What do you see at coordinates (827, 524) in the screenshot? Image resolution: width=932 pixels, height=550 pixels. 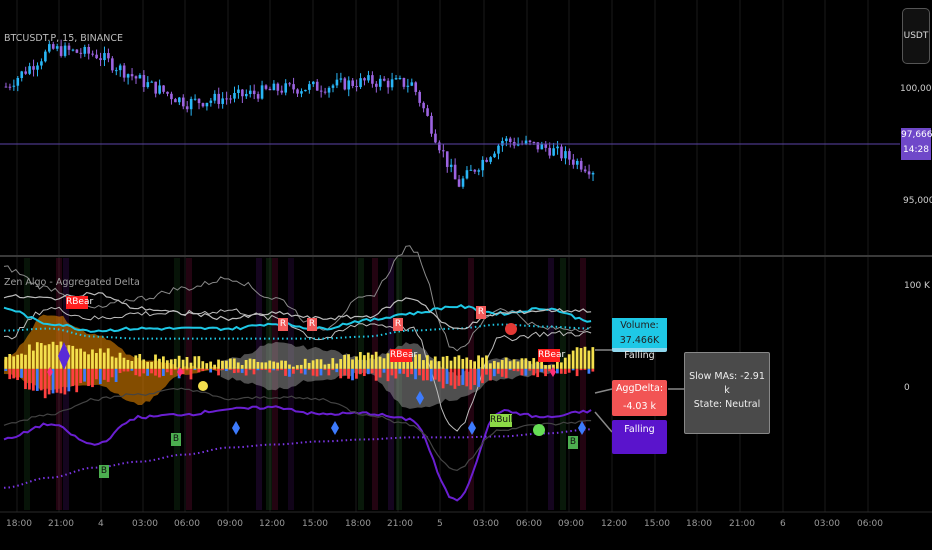 I see `time-axis-label: 03:00` at bounding box center [827, 524].